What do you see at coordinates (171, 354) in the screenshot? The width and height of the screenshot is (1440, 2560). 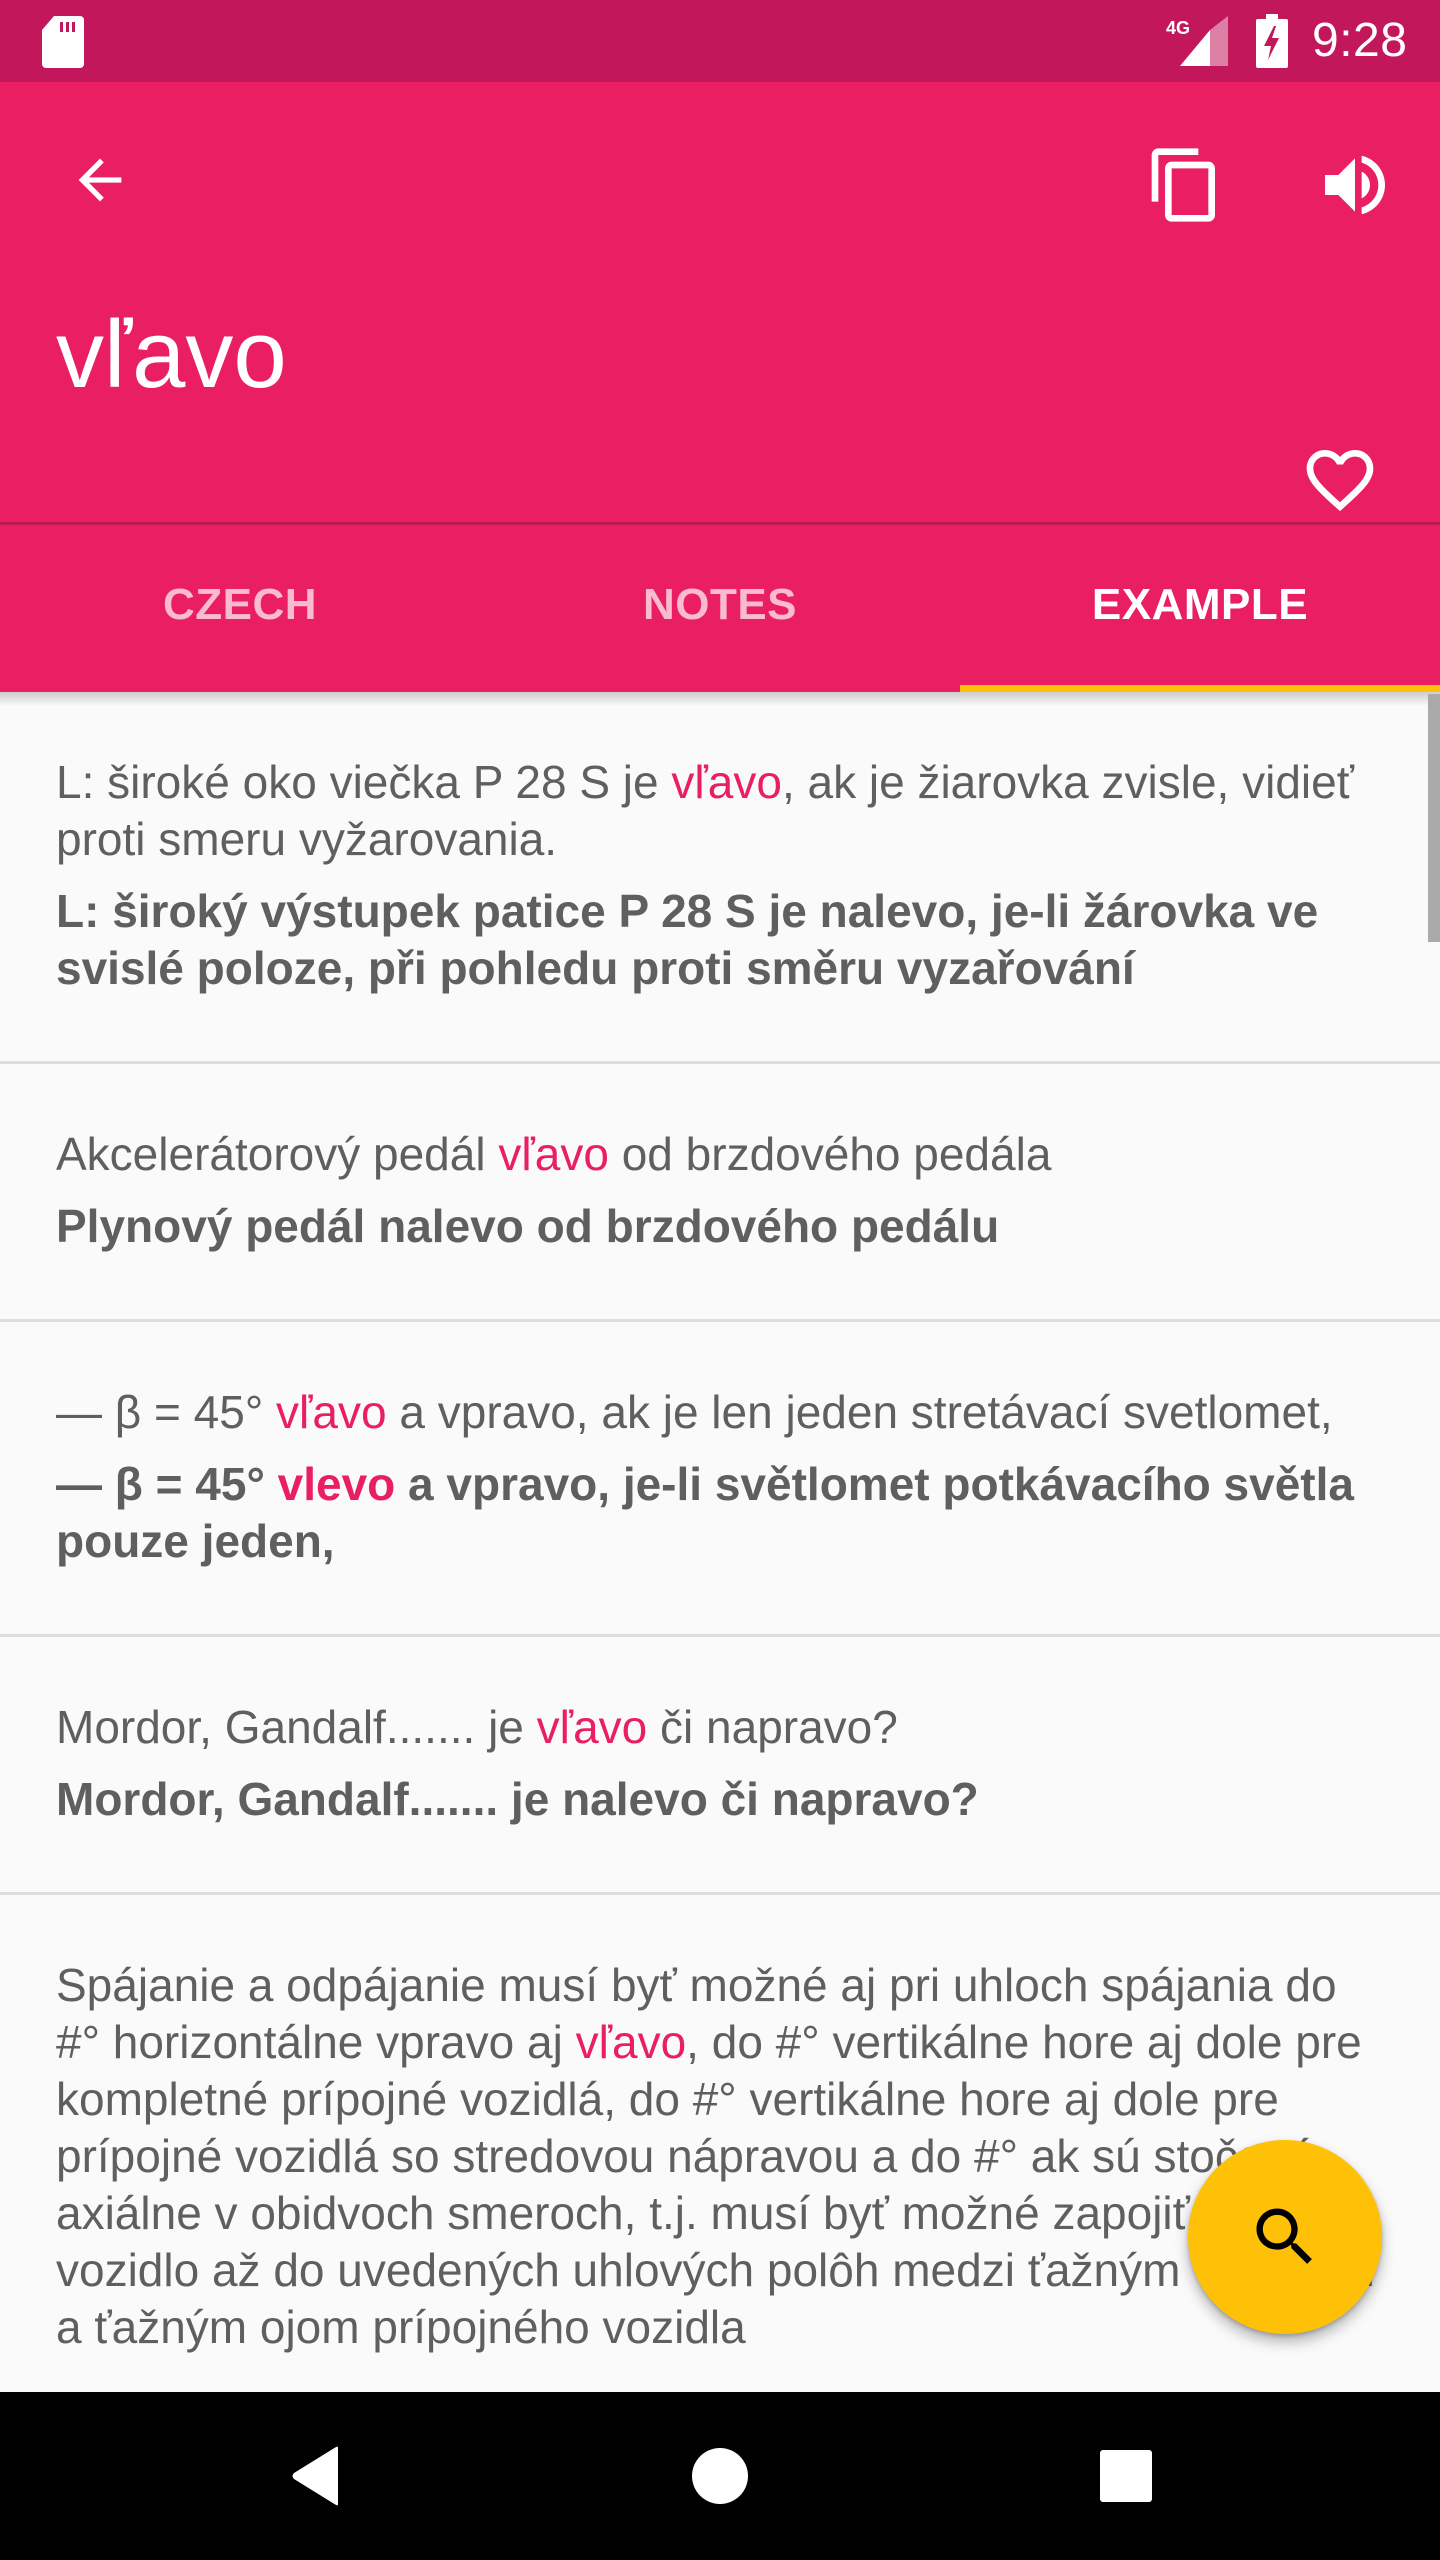 I see `word-title: vľavo` at bounding box center [171, 354].